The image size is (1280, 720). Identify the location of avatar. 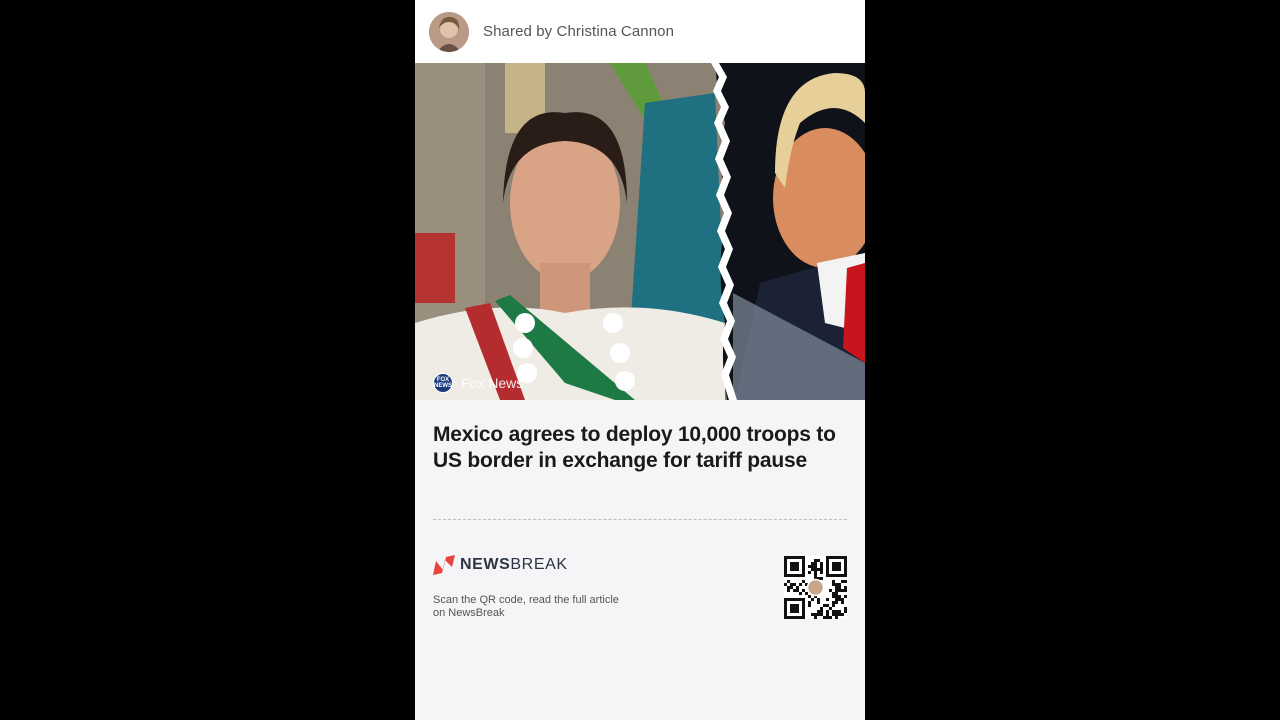
(449, 31).